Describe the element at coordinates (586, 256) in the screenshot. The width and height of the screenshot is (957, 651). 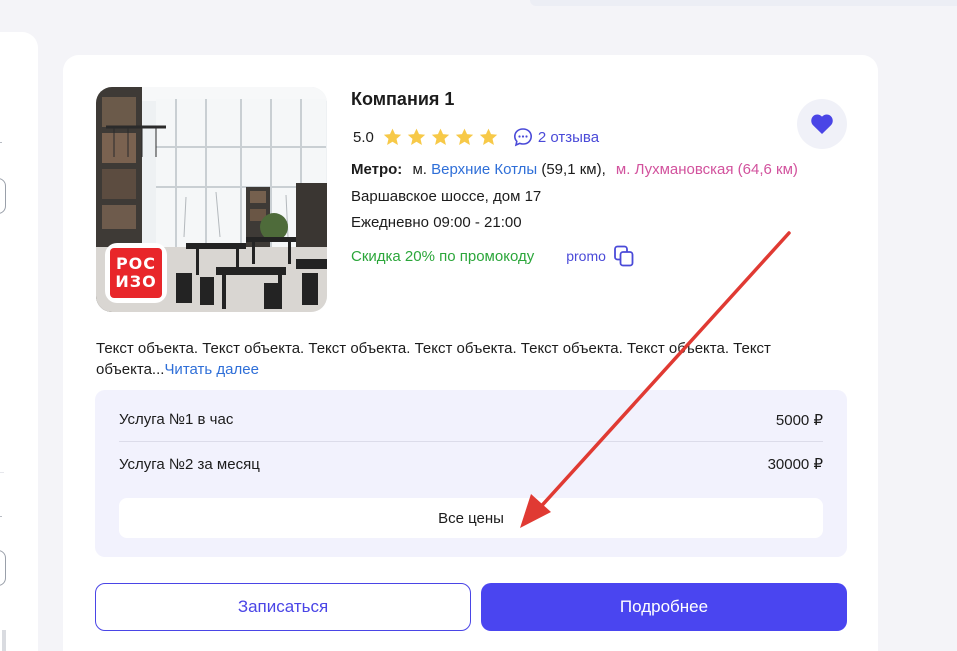
I see `promo-code: promo` at that location.